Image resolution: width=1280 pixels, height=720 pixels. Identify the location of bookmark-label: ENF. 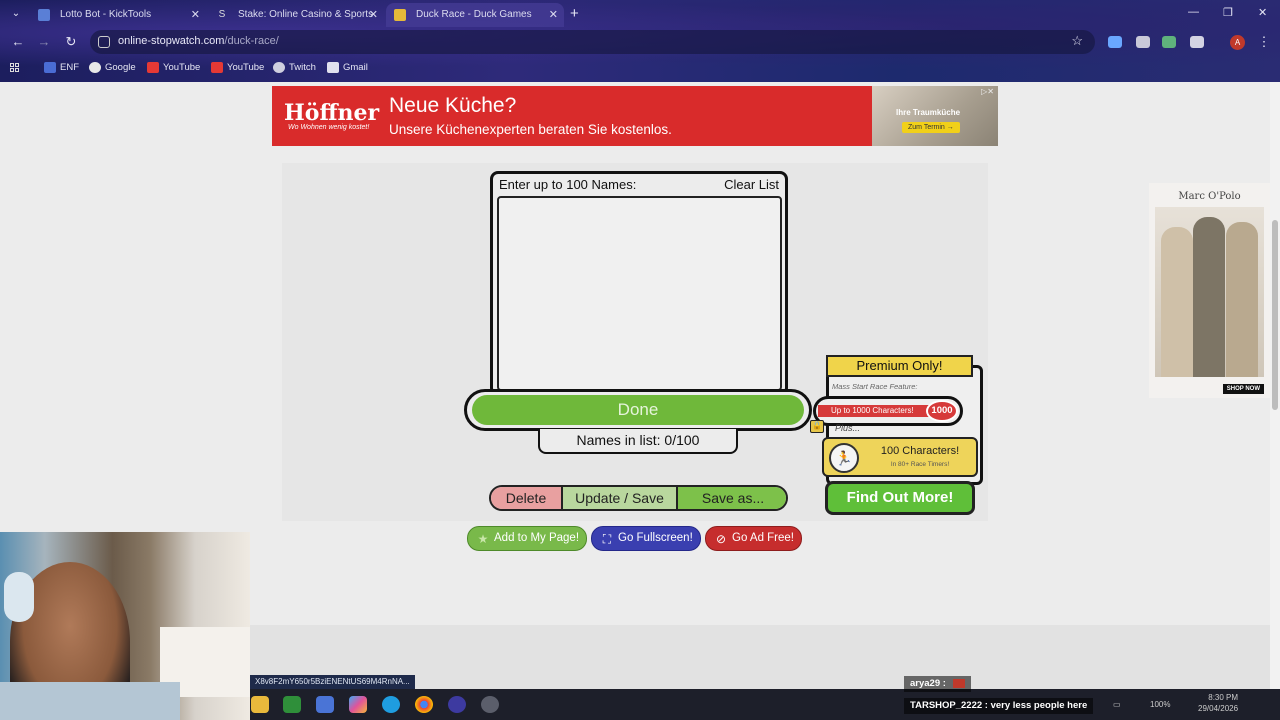
(69, 67).